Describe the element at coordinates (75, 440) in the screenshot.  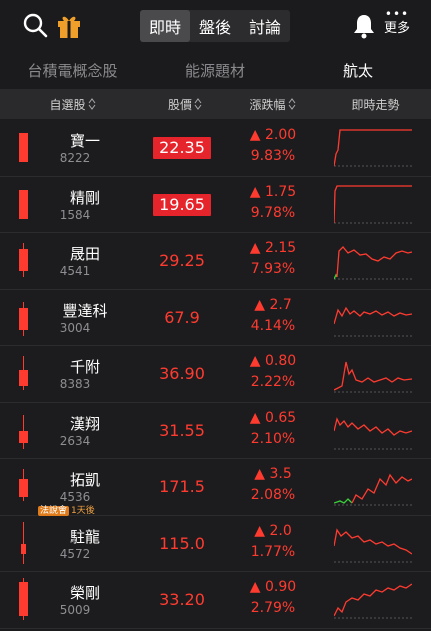
I see `stock-code: 2634` at that location.